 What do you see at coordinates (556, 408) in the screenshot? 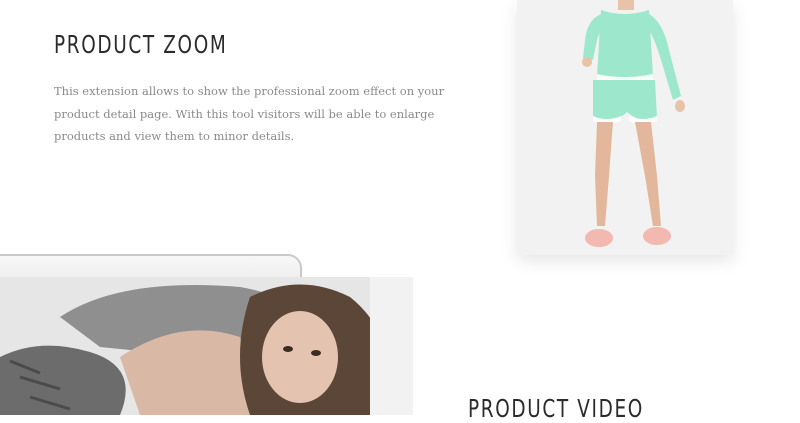
I see `product-video-heading: PRODUCT VIDEO` at bounding box center [556, 408].